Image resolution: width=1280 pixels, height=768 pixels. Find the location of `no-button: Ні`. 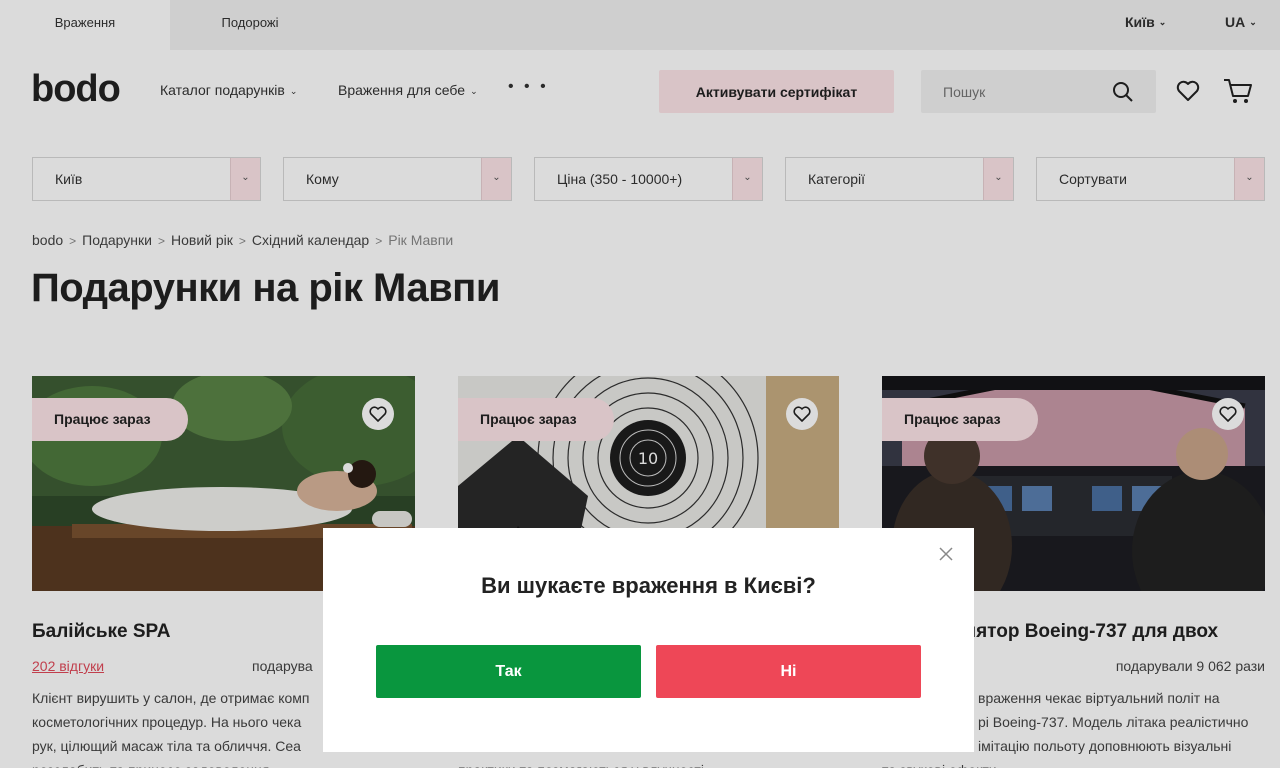

no-button: Ні is located at coordinates (788, 671).